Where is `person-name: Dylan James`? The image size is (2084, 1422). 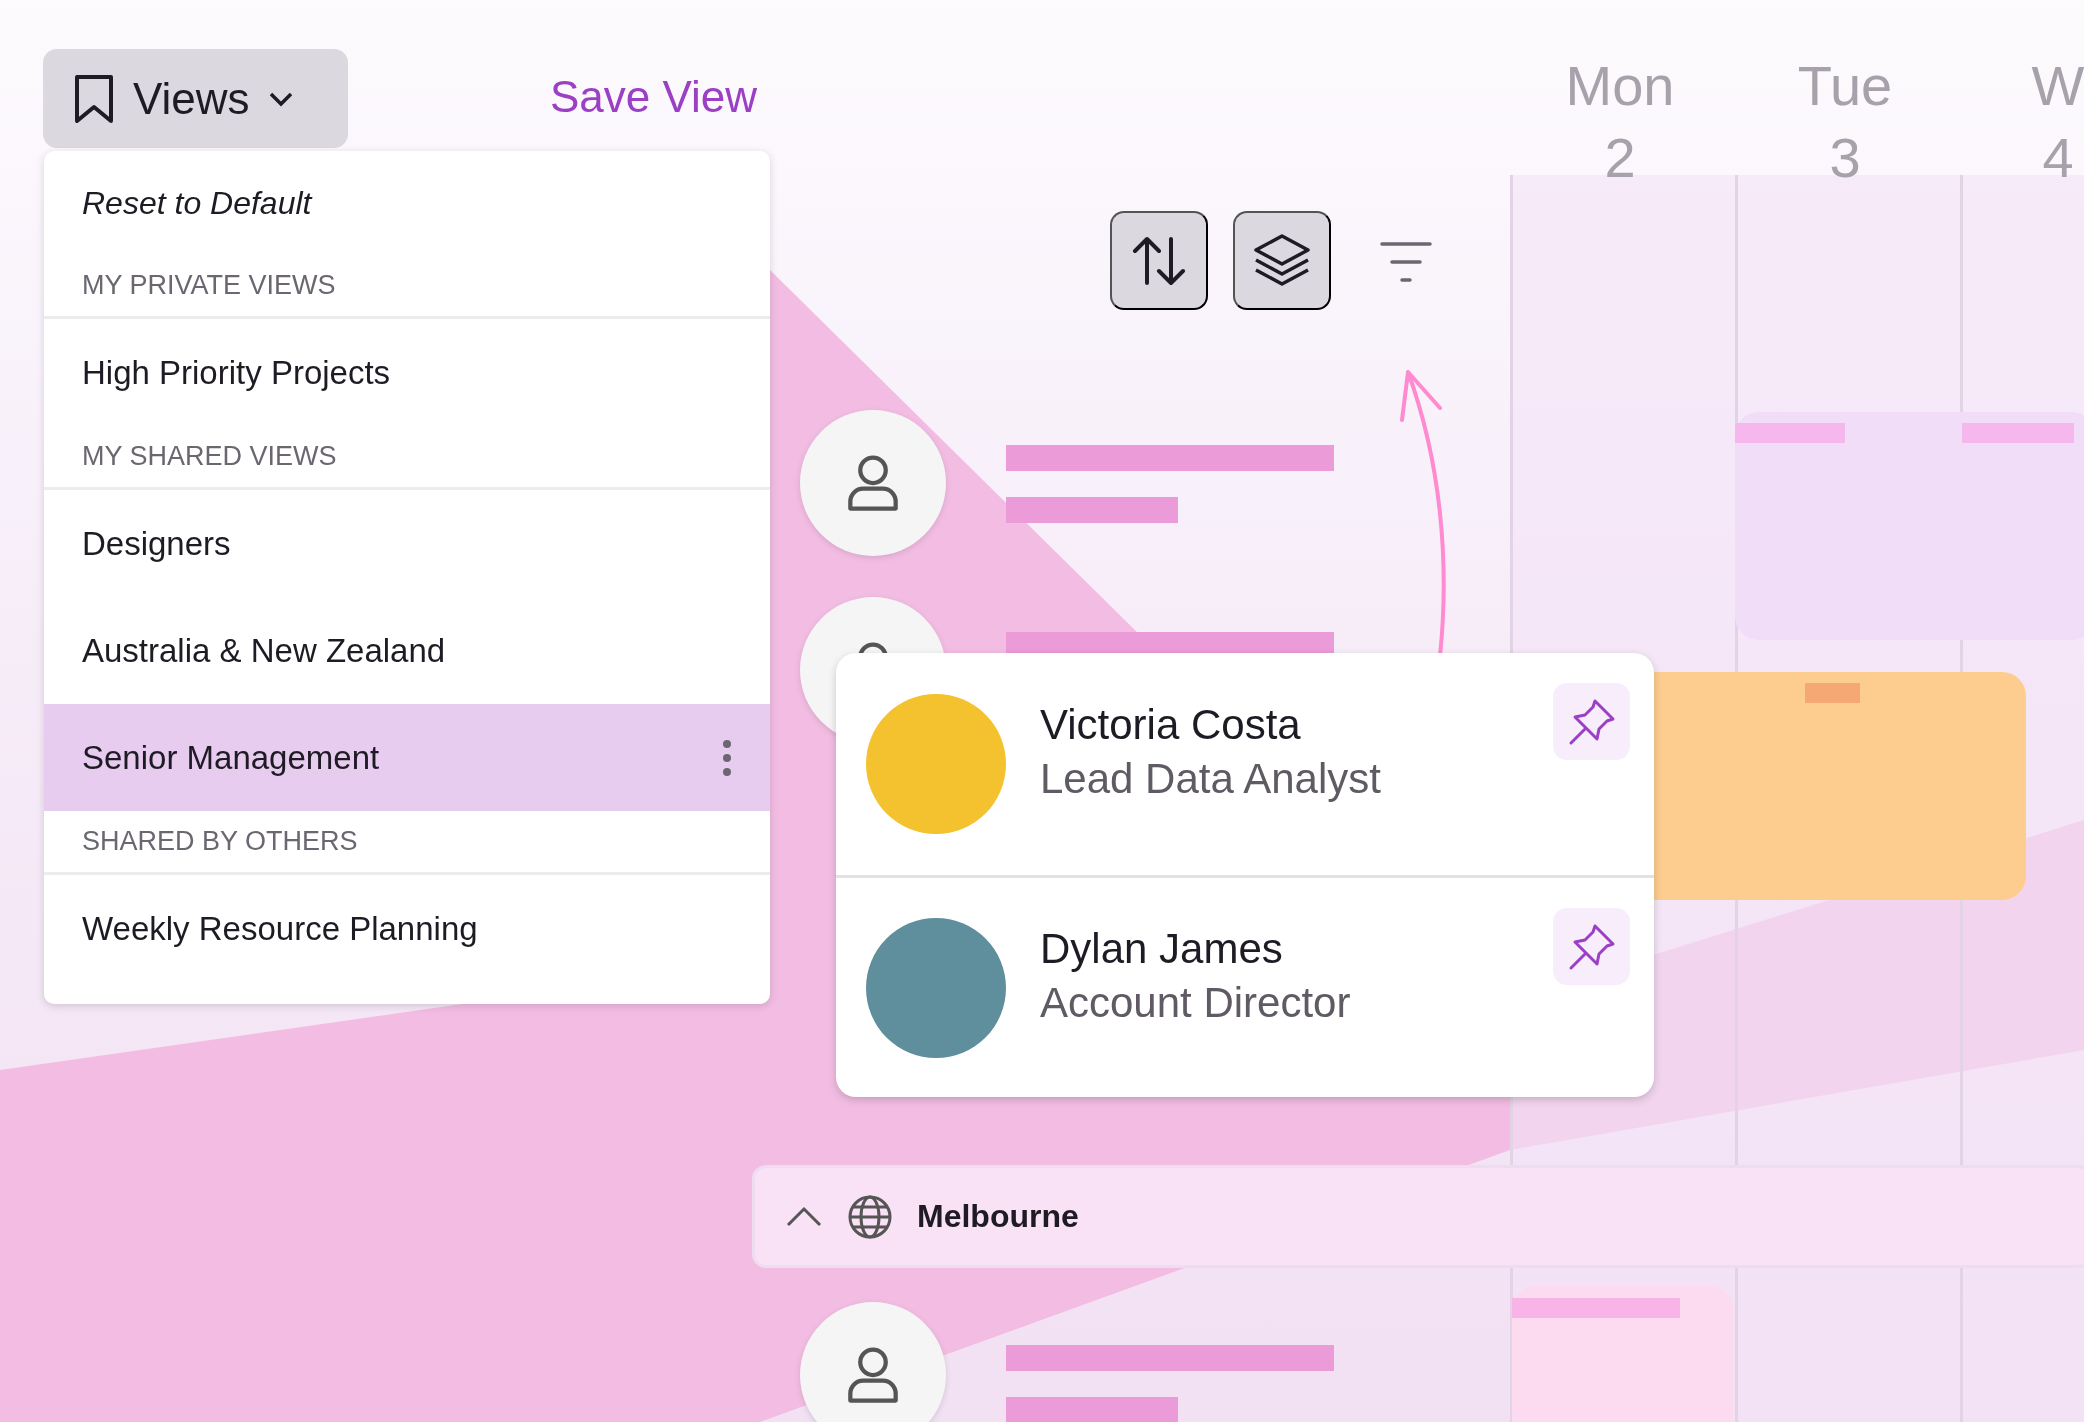 person-name: Dylan James is located at coordinates (1162, 948).